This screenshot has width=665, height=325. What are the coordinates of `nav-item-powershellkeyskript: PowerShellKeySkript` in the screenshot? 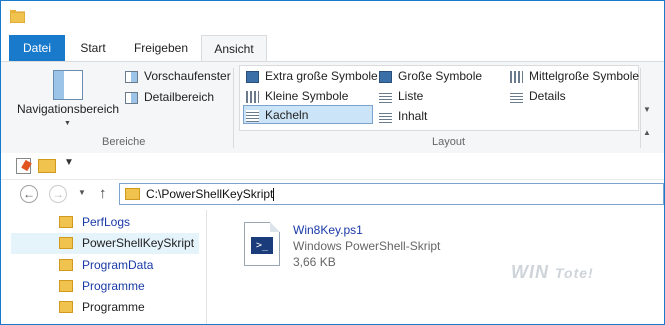 It's located at (105, 243).